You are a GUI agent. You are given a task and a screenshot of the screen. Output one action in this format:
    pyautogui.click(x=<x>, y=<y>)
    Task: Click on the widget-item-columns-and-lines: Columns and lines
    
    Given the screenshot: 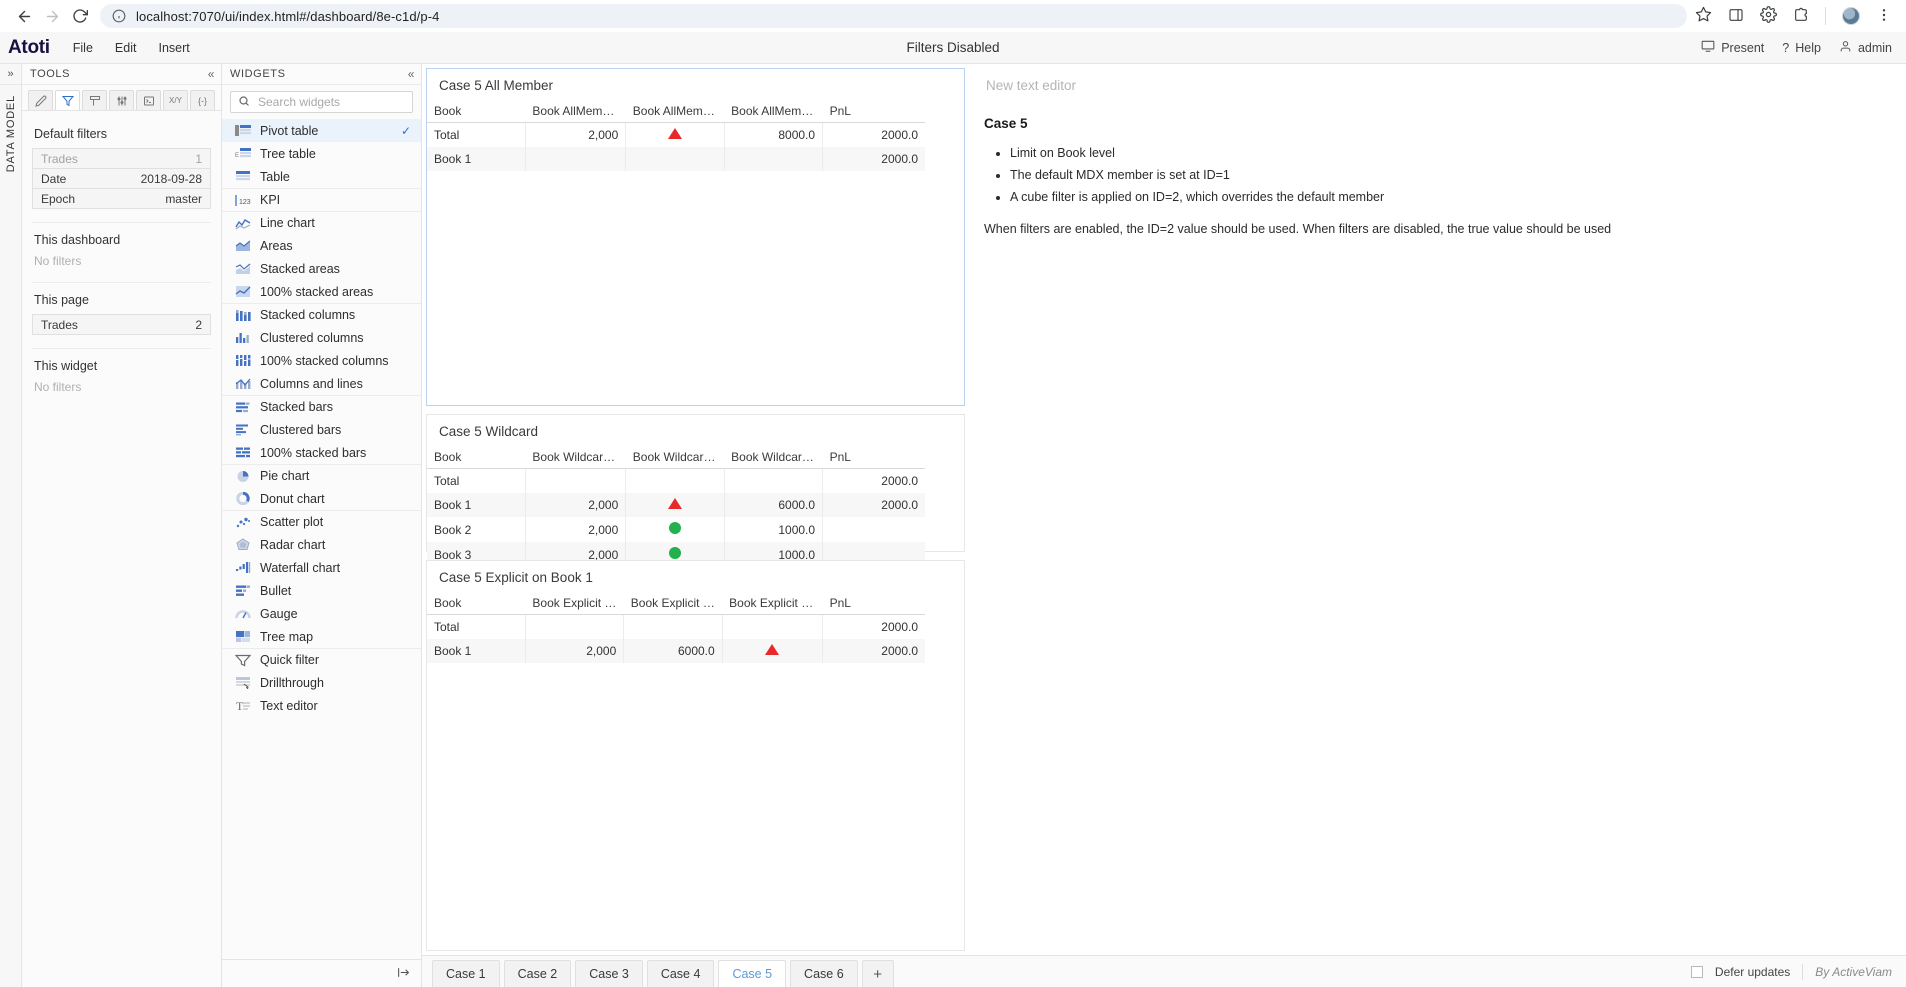 What is the action you would take?
    pyautogui.click(x=321, y=383)
    